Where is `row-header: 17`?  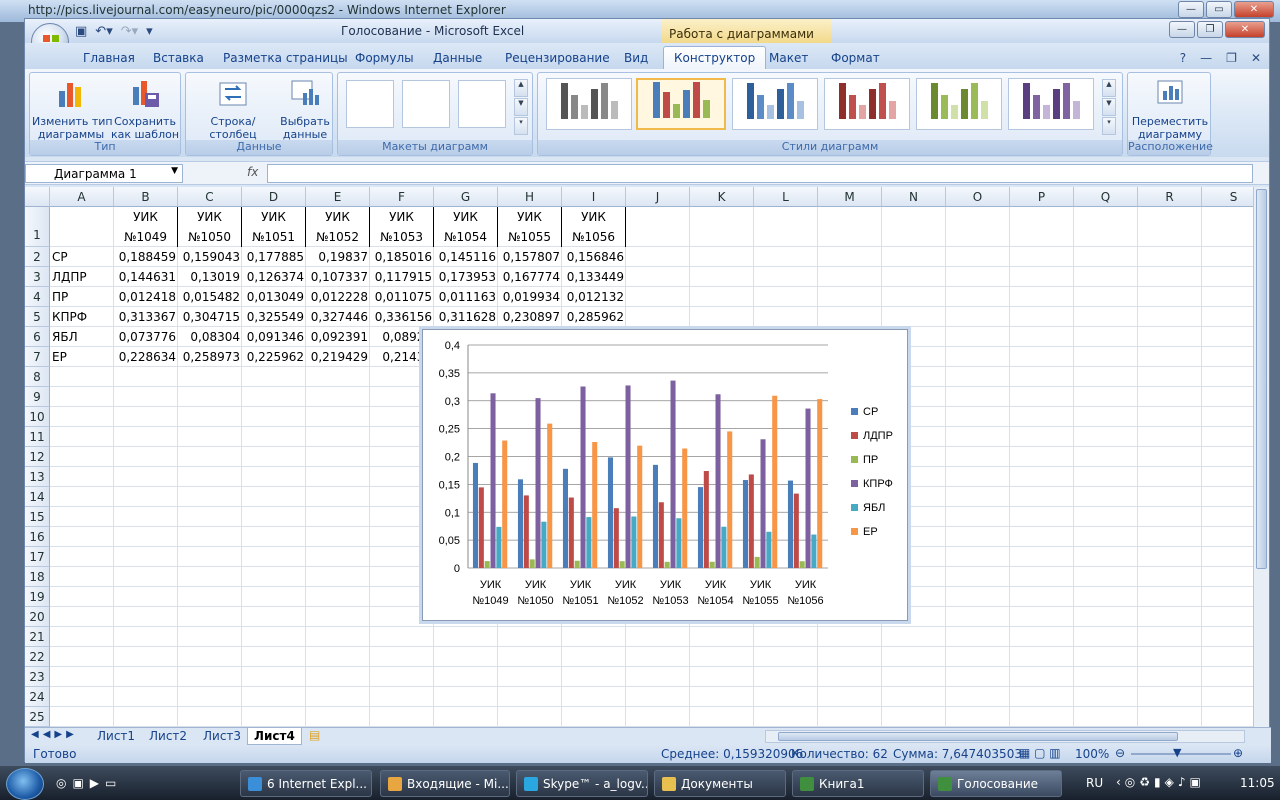
row-header: 17 is located at coordinates (37, 557).